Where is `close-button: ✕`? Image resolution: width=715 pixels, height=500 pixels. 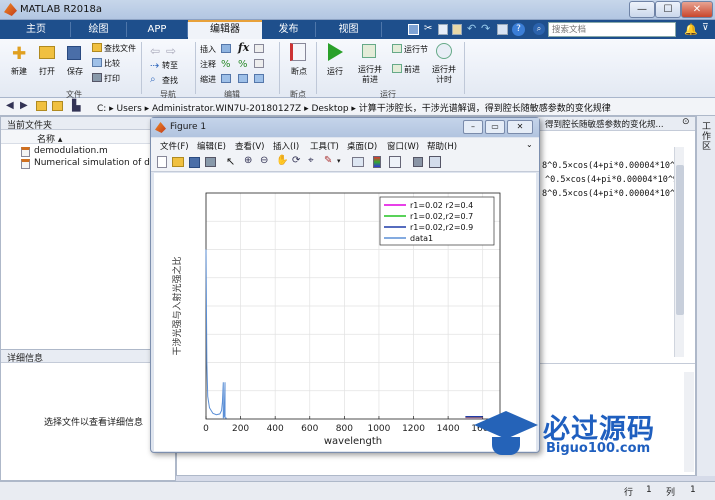 close-button: ✕ is located at coordinates (697, 9).